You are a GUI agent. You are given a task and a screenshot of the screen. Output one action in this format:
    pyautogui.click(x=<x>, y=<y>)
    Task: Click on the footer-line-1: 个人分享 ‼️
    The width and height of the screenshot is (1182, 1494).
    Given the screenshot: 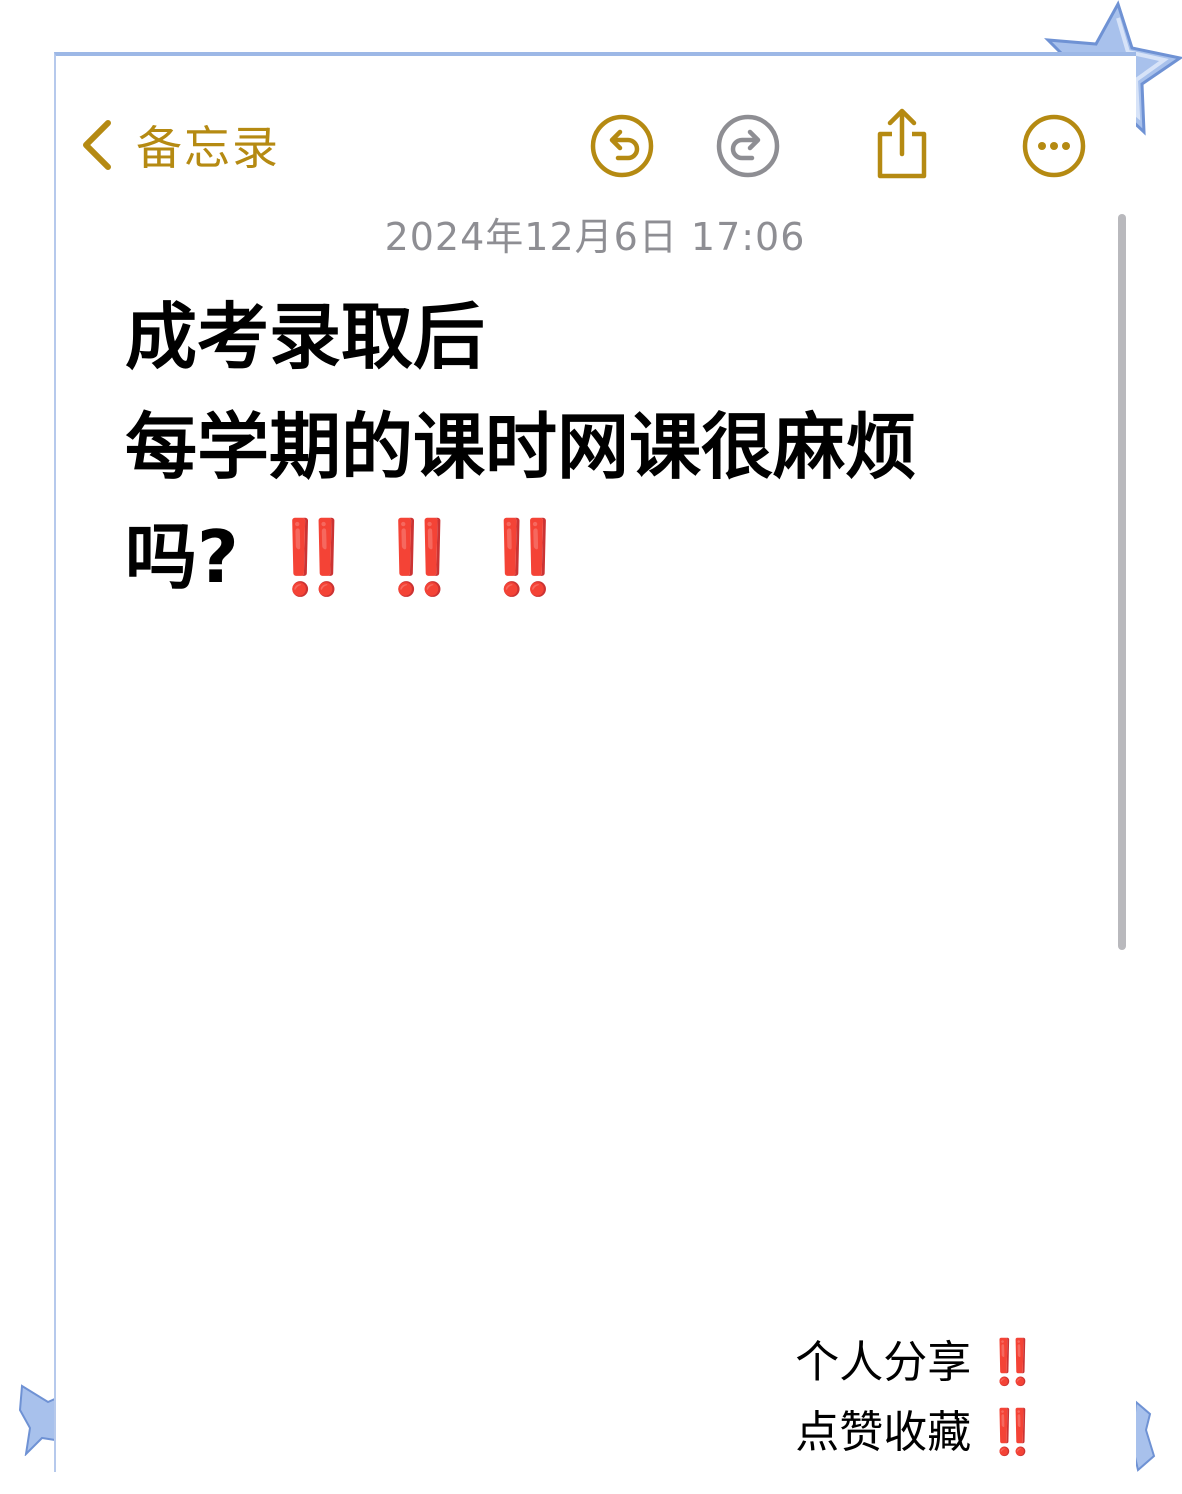 What is the action you would take?
    pyautogui.click(x=917, y=1363)
    